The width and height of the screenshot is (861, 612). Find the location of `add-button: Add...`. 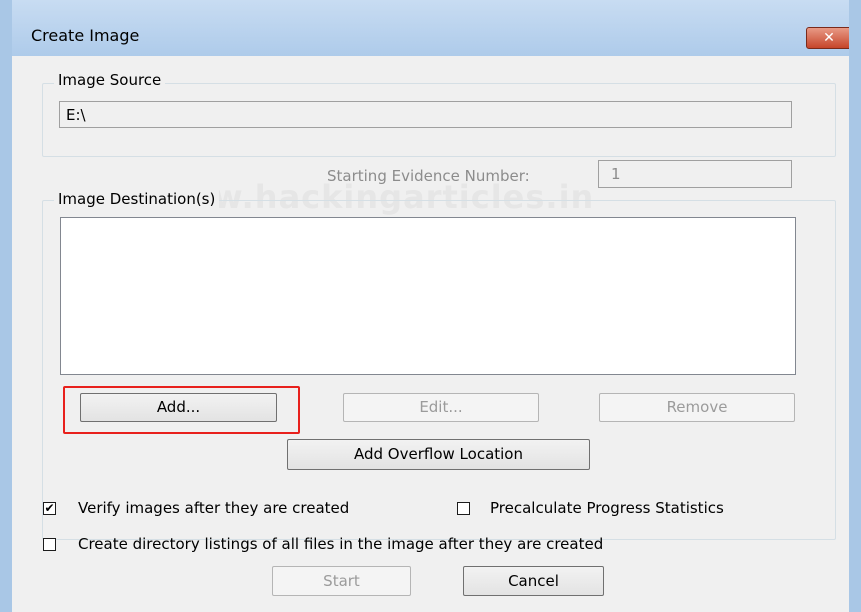

add-button: Add... is located at coordinates (178, 407).